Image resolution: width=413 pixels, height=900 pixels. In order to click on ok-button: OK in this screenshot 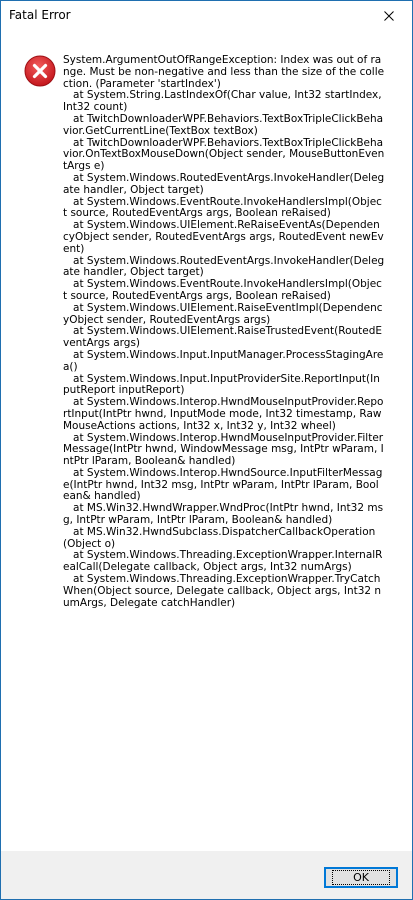, I will do `click(361, 877)`.